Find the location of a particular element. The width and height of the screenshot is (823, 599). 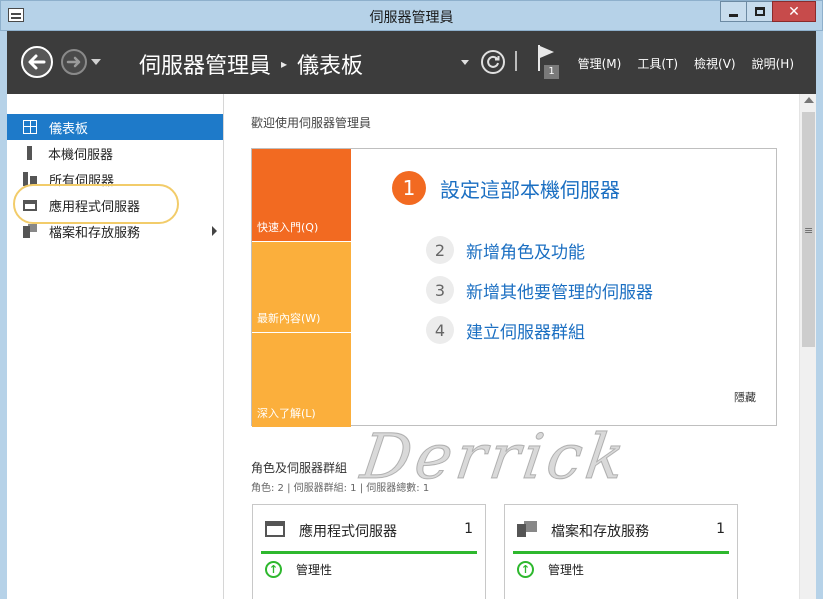

breadcrumb-dropdown-icon is located at coordinates (465, 62).